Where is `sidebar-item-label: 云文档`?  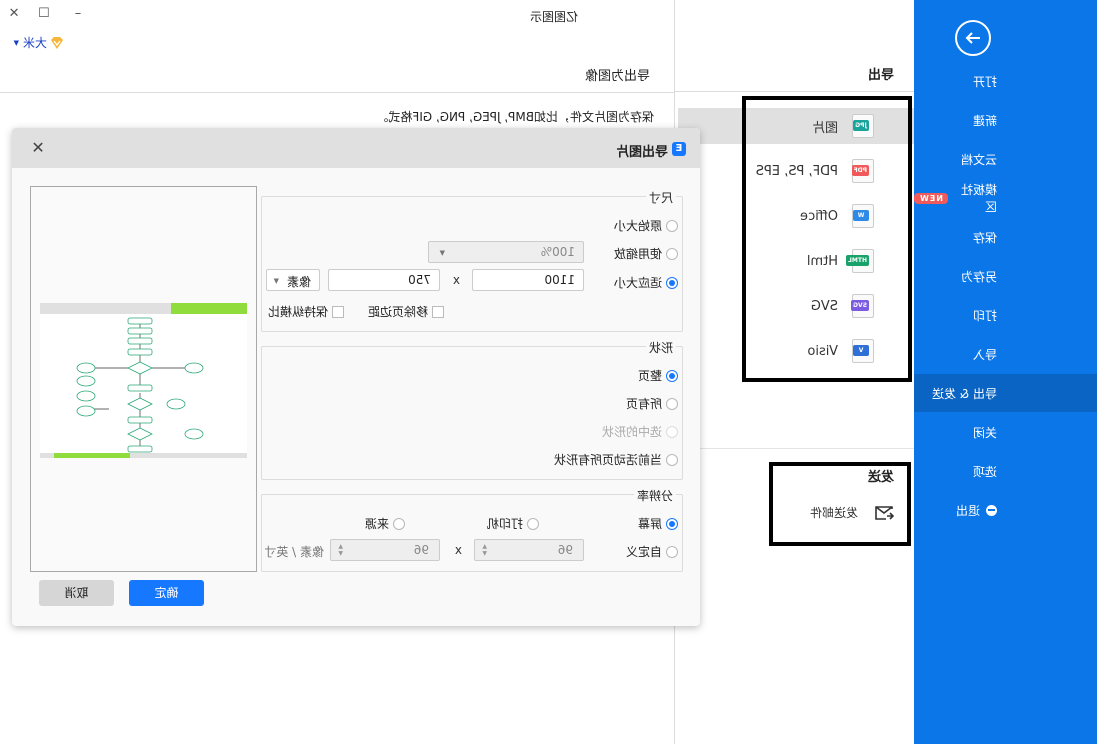
sidebar-item-label: 云文档 is located at coordinates (978, 159).